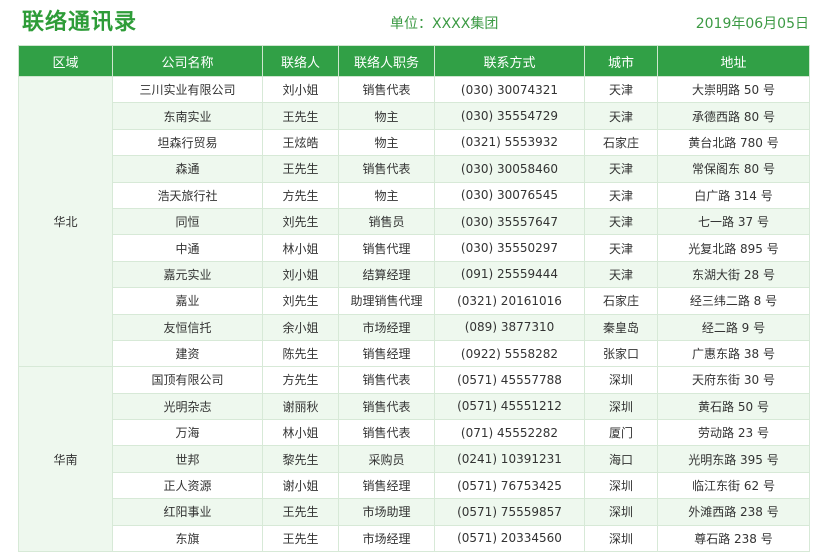  What do you see at coordinates (509, 248) in the screenshot?
I see `phone-cell: (030) 35550297` at bounding box center [509, 248].